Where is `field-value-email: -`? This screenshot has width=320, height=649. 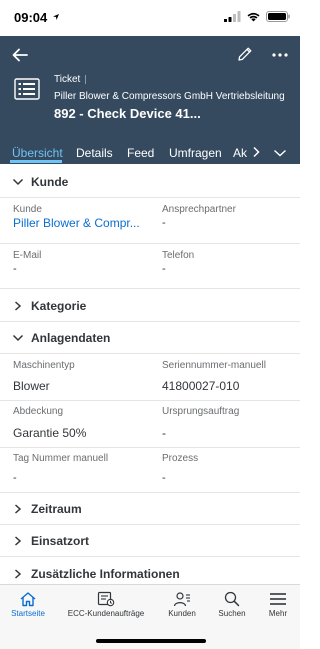 field-value-email: - is located at coordinates (15, 269).